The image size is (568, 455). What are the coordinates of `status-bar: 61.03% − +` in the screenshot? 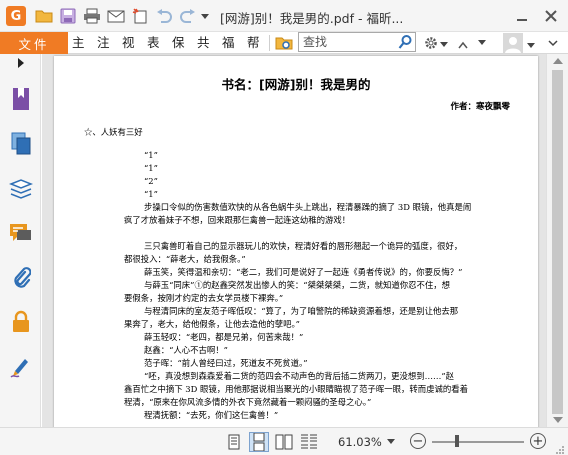 It's located at (284, 441).